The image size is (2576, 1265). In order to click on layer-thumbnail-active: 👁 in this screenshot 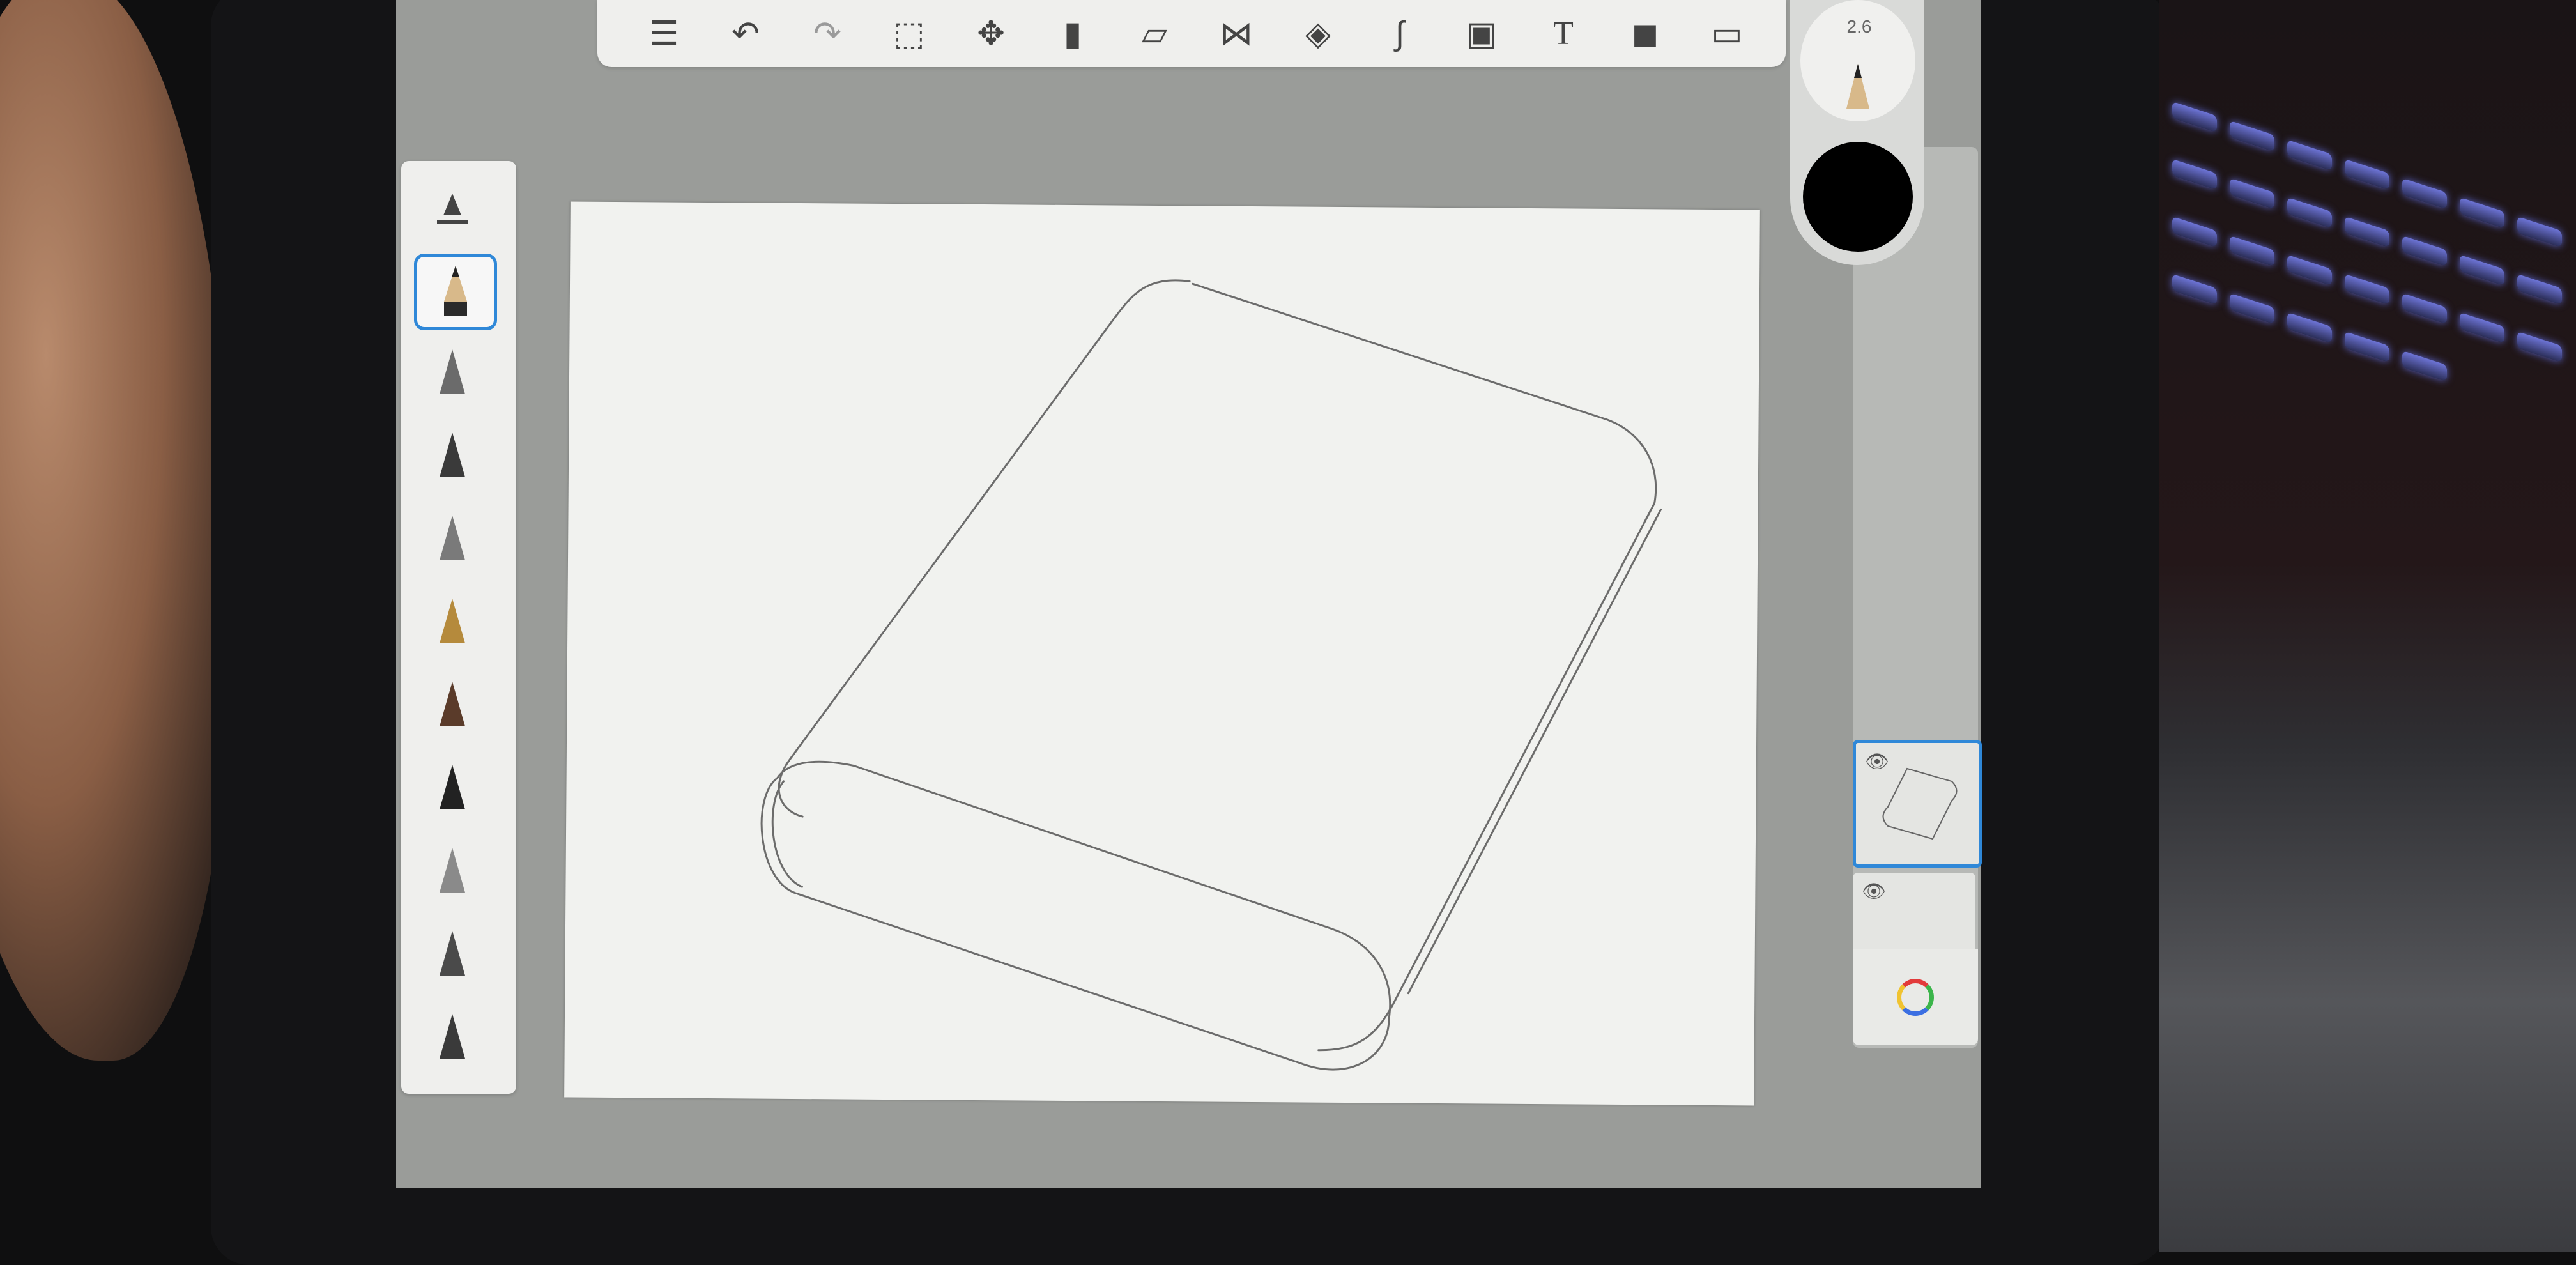, I will do `click(1917, 804)`.